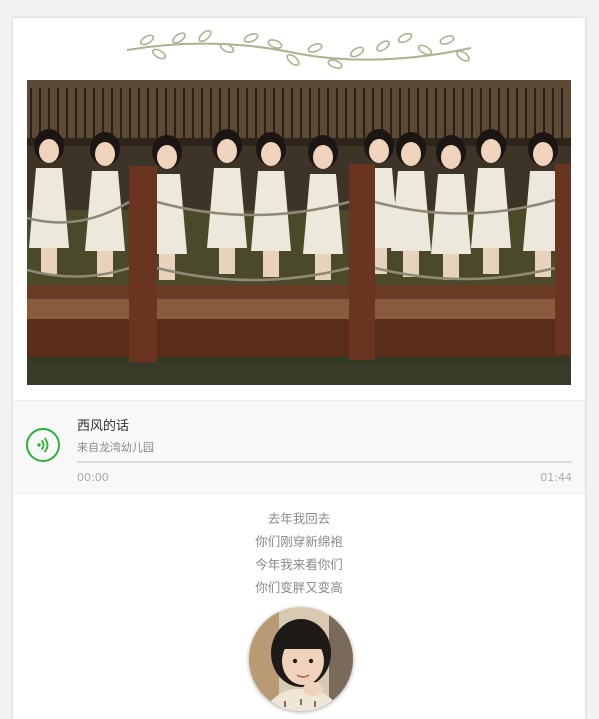 The width and height of the screenshot is (599, 719). Describe the element at coordinates (301, 659) in the screenshot. I see `child-portrait-photo` at that location.